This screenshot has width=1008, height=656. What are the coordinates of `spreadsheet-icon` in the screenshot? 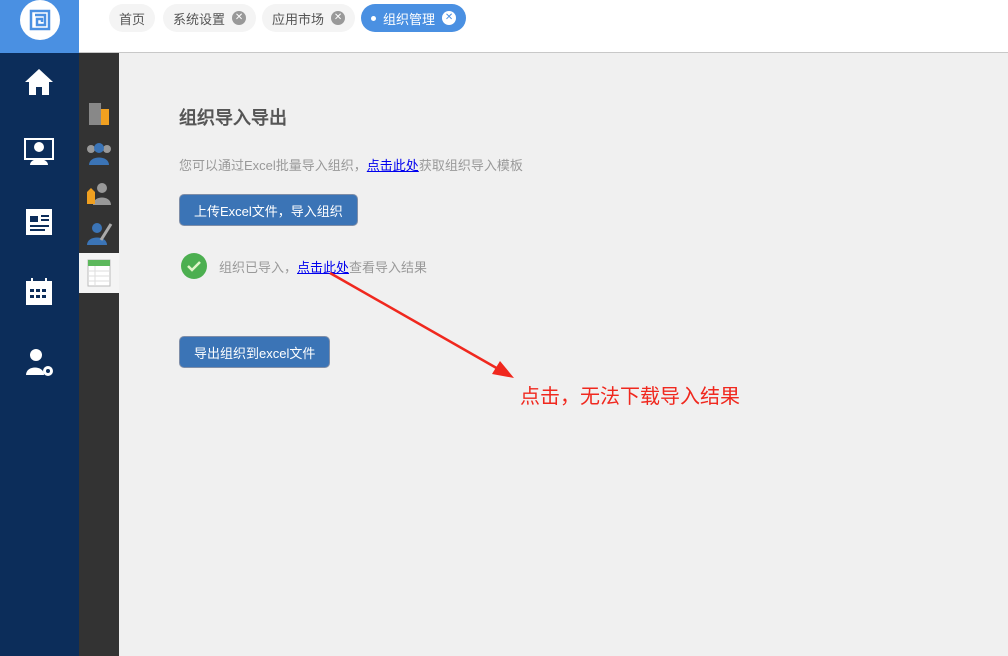 It's located at (99, 273).